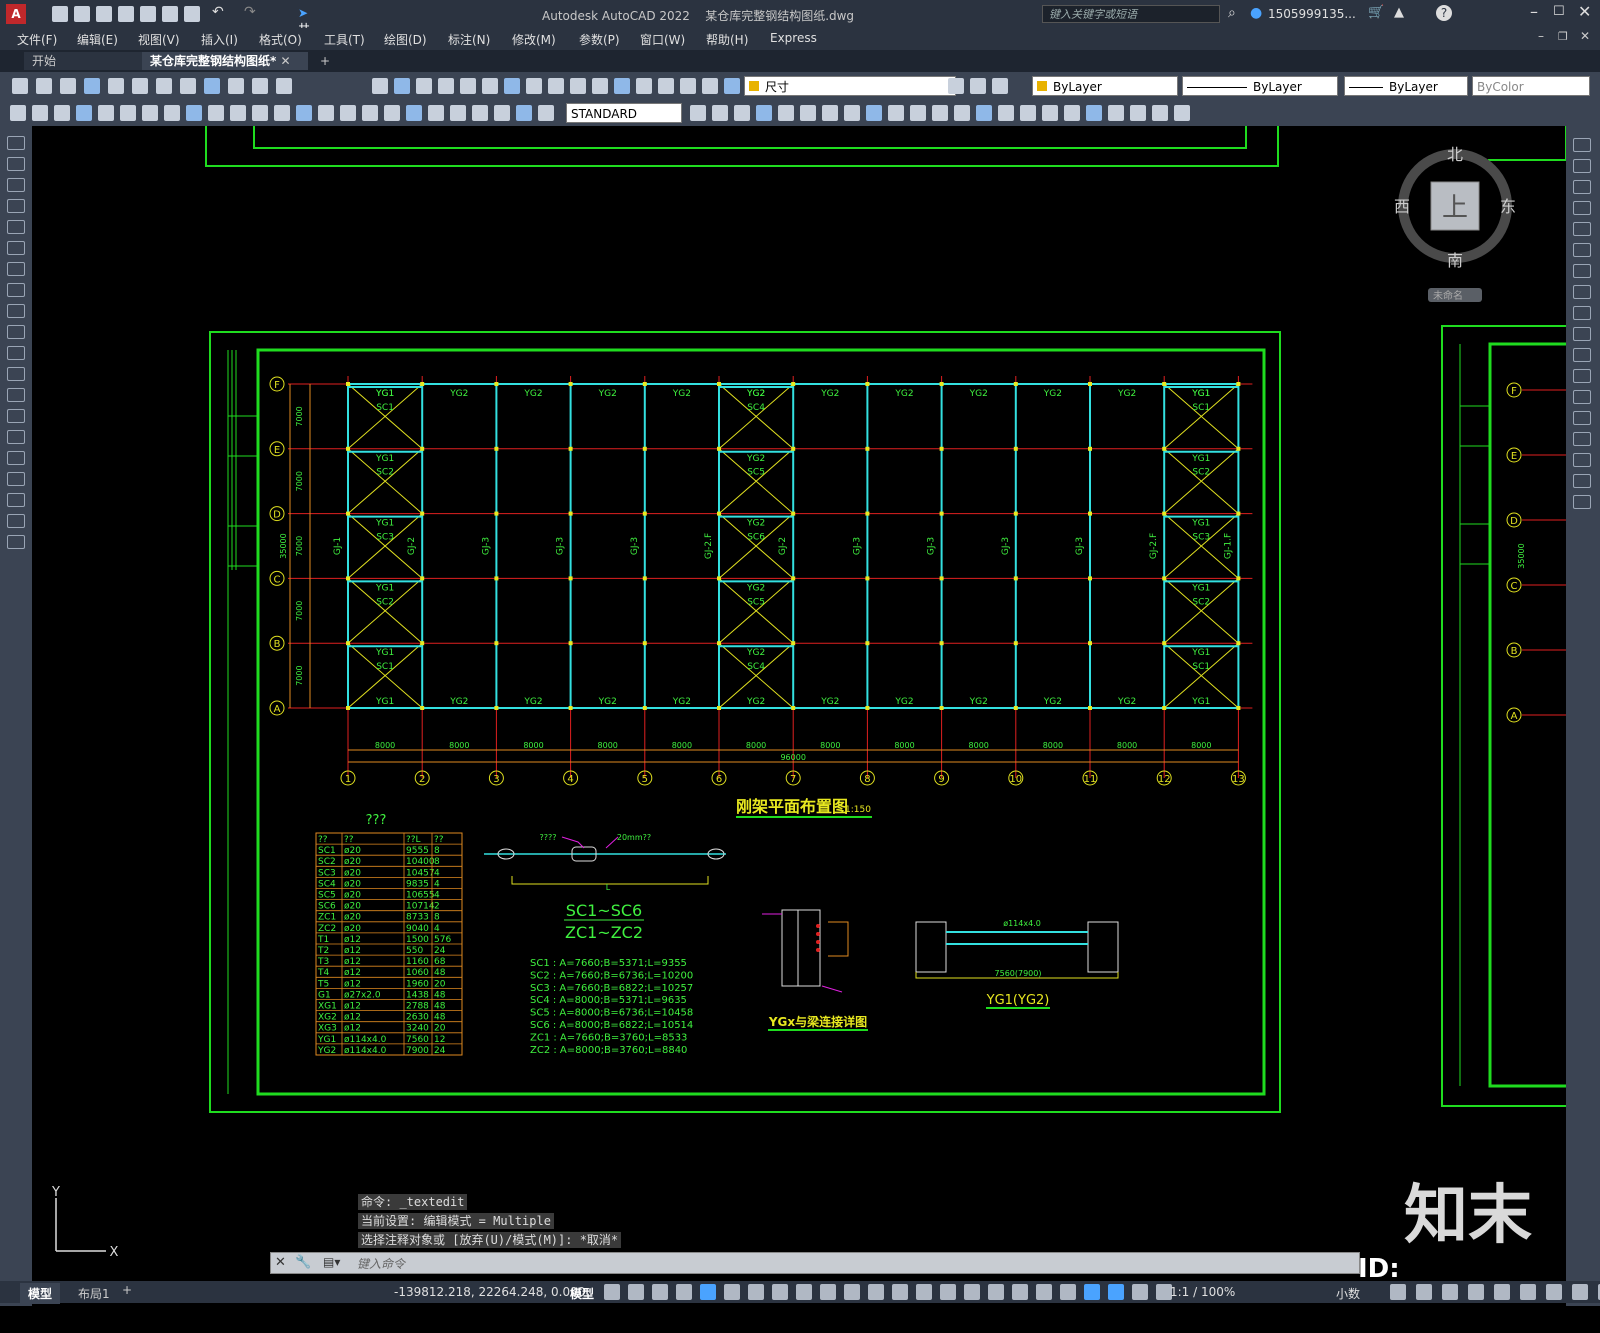 The height and width of the screenshot is (1333, 1600). I want to click on menu-tools: 工具(T), so click(344, 39).